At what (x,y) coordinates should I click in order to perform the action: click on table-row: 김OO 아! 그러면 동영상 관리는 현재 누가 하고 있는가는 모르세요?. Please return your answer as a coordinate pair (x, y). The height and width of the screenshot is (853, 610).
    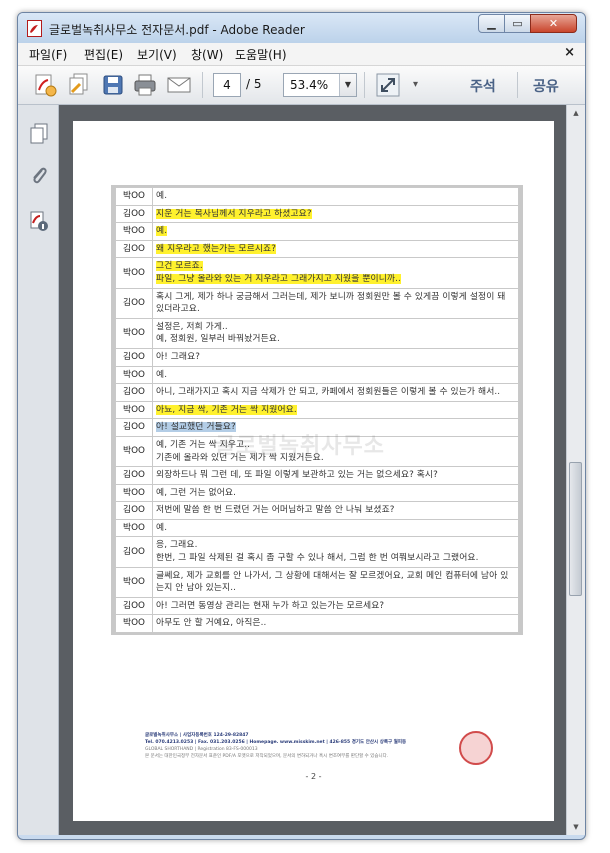
    Looking at the image, I should click on (317, 606).